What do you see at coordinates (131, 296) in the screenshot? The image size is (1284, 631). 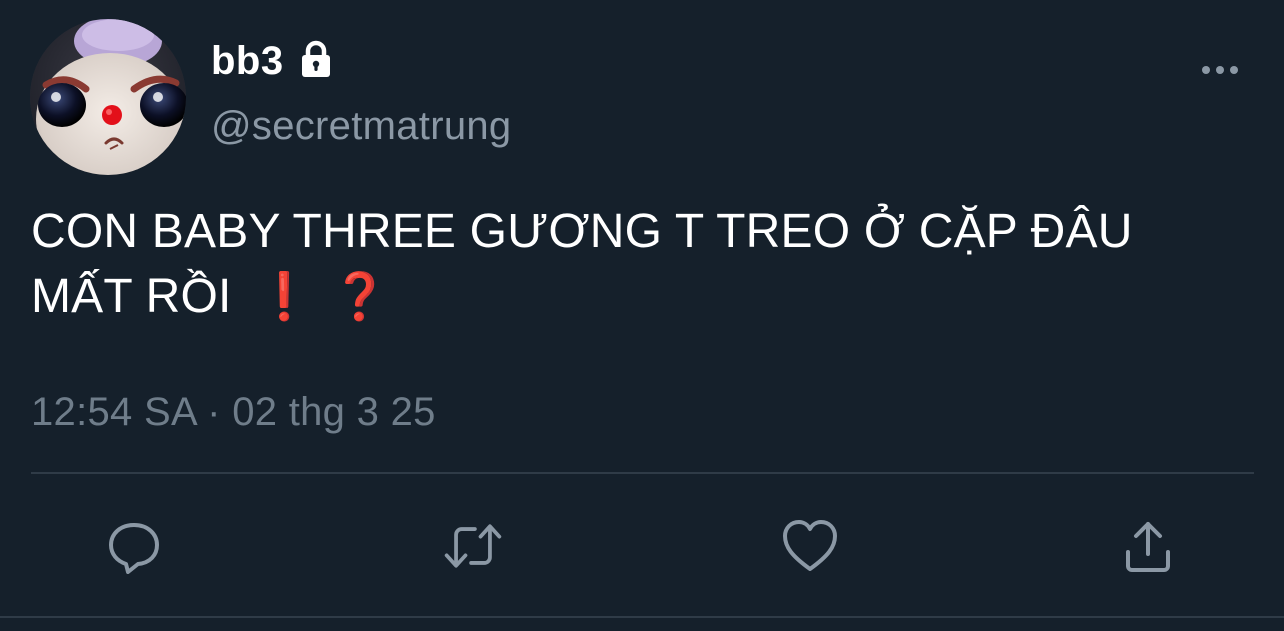 I see `tweet-text-line-2-text: MẤT RỒI` at bounding box center [131, 296].